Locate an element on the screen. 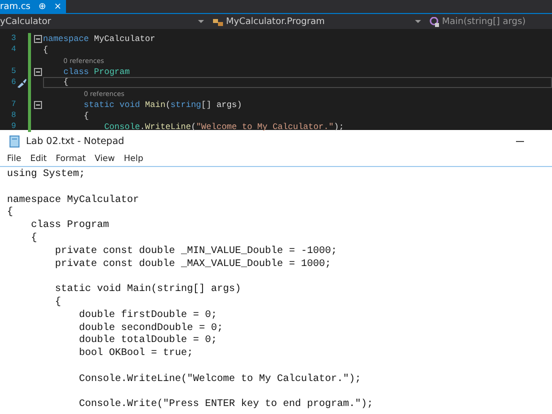 The height and width of the screenshot is (414, 552). line-number: 5 is located at coordinates (13, 71).